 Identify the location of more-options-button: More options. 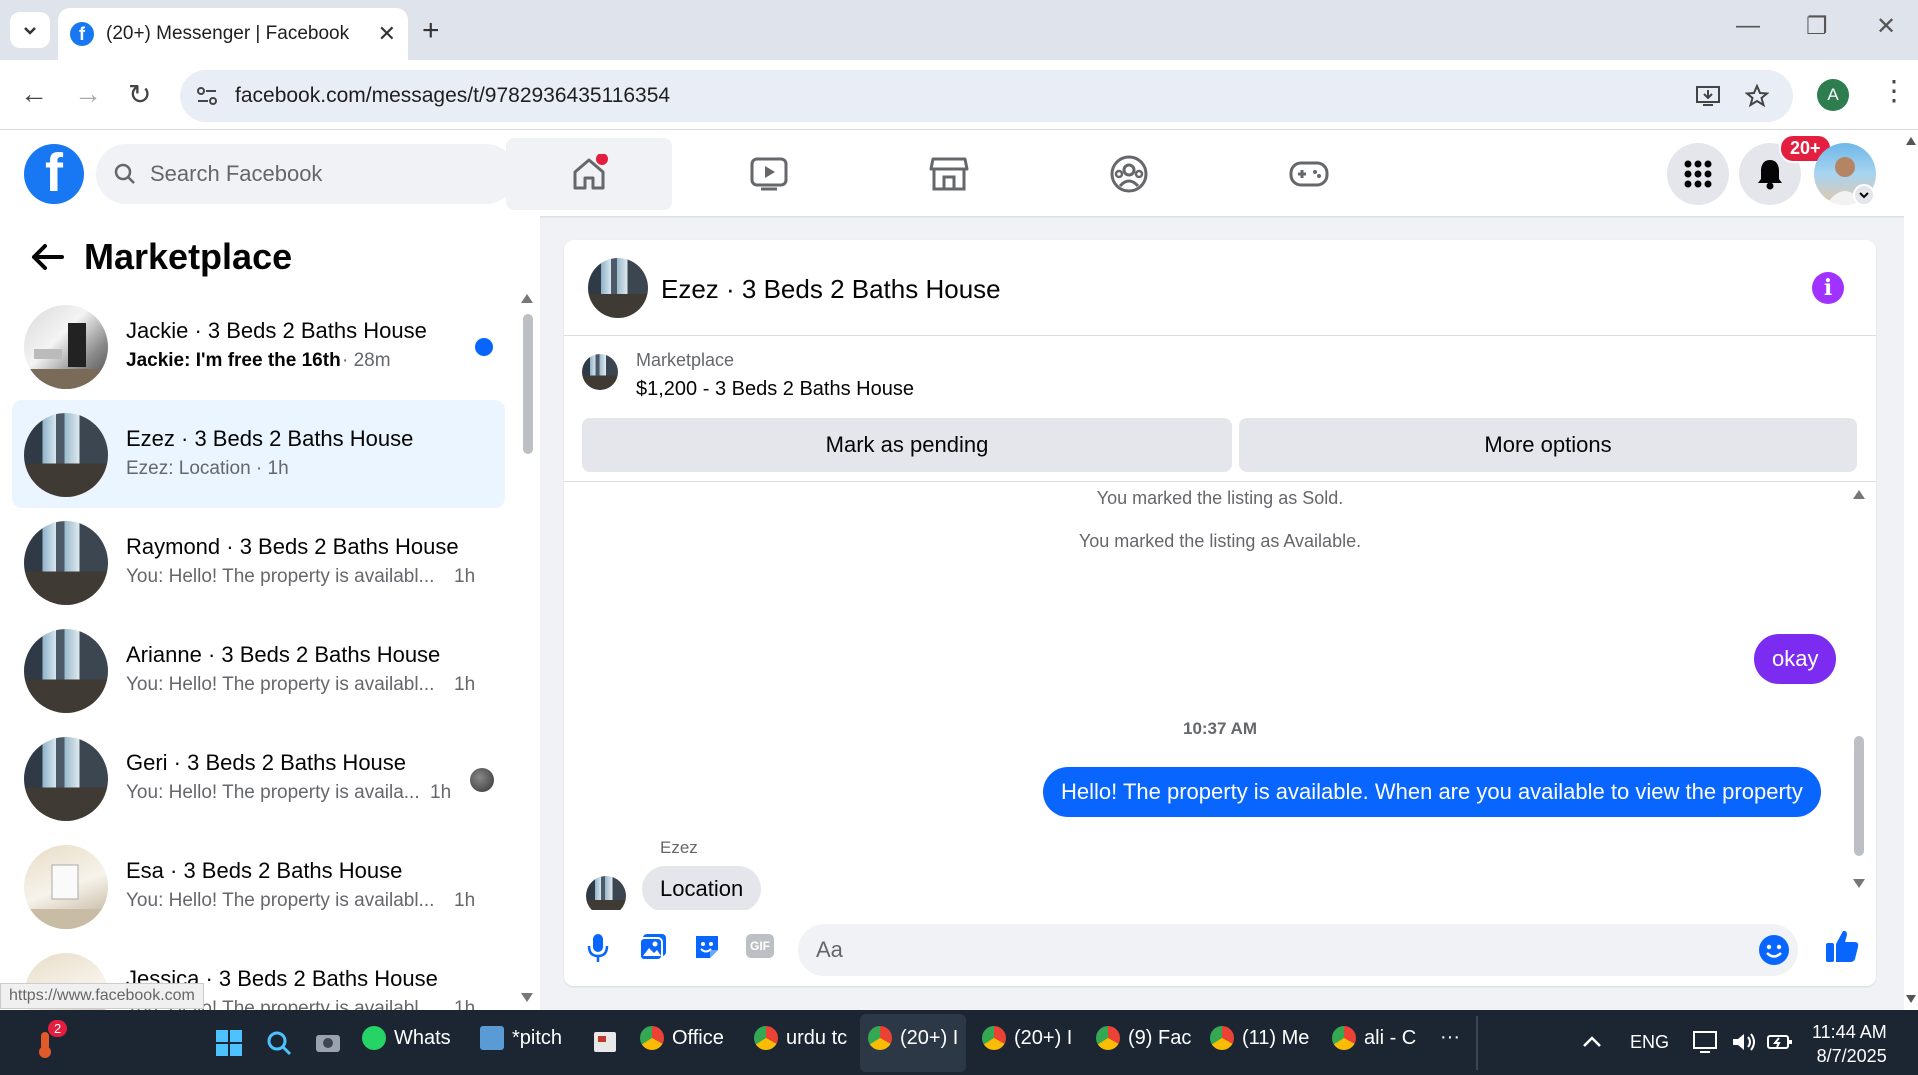
(1548, 445).